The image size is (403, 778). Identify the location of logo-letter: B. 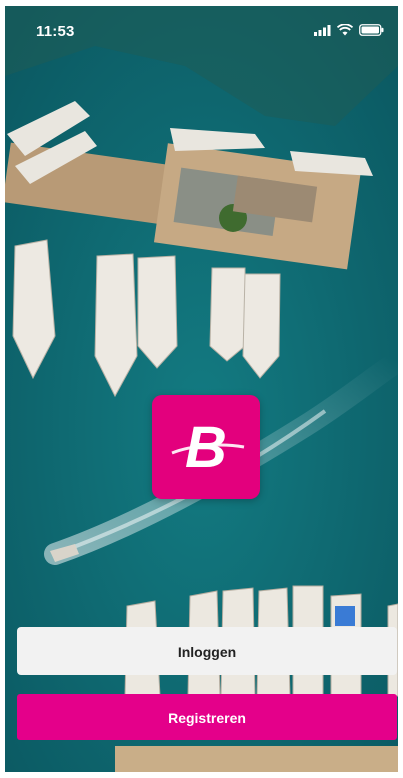
(206, 447).